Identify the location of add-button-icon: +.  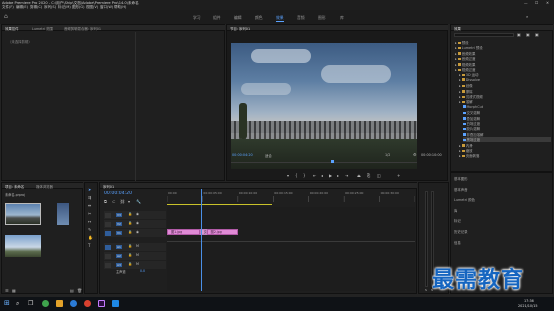
(398, 175).